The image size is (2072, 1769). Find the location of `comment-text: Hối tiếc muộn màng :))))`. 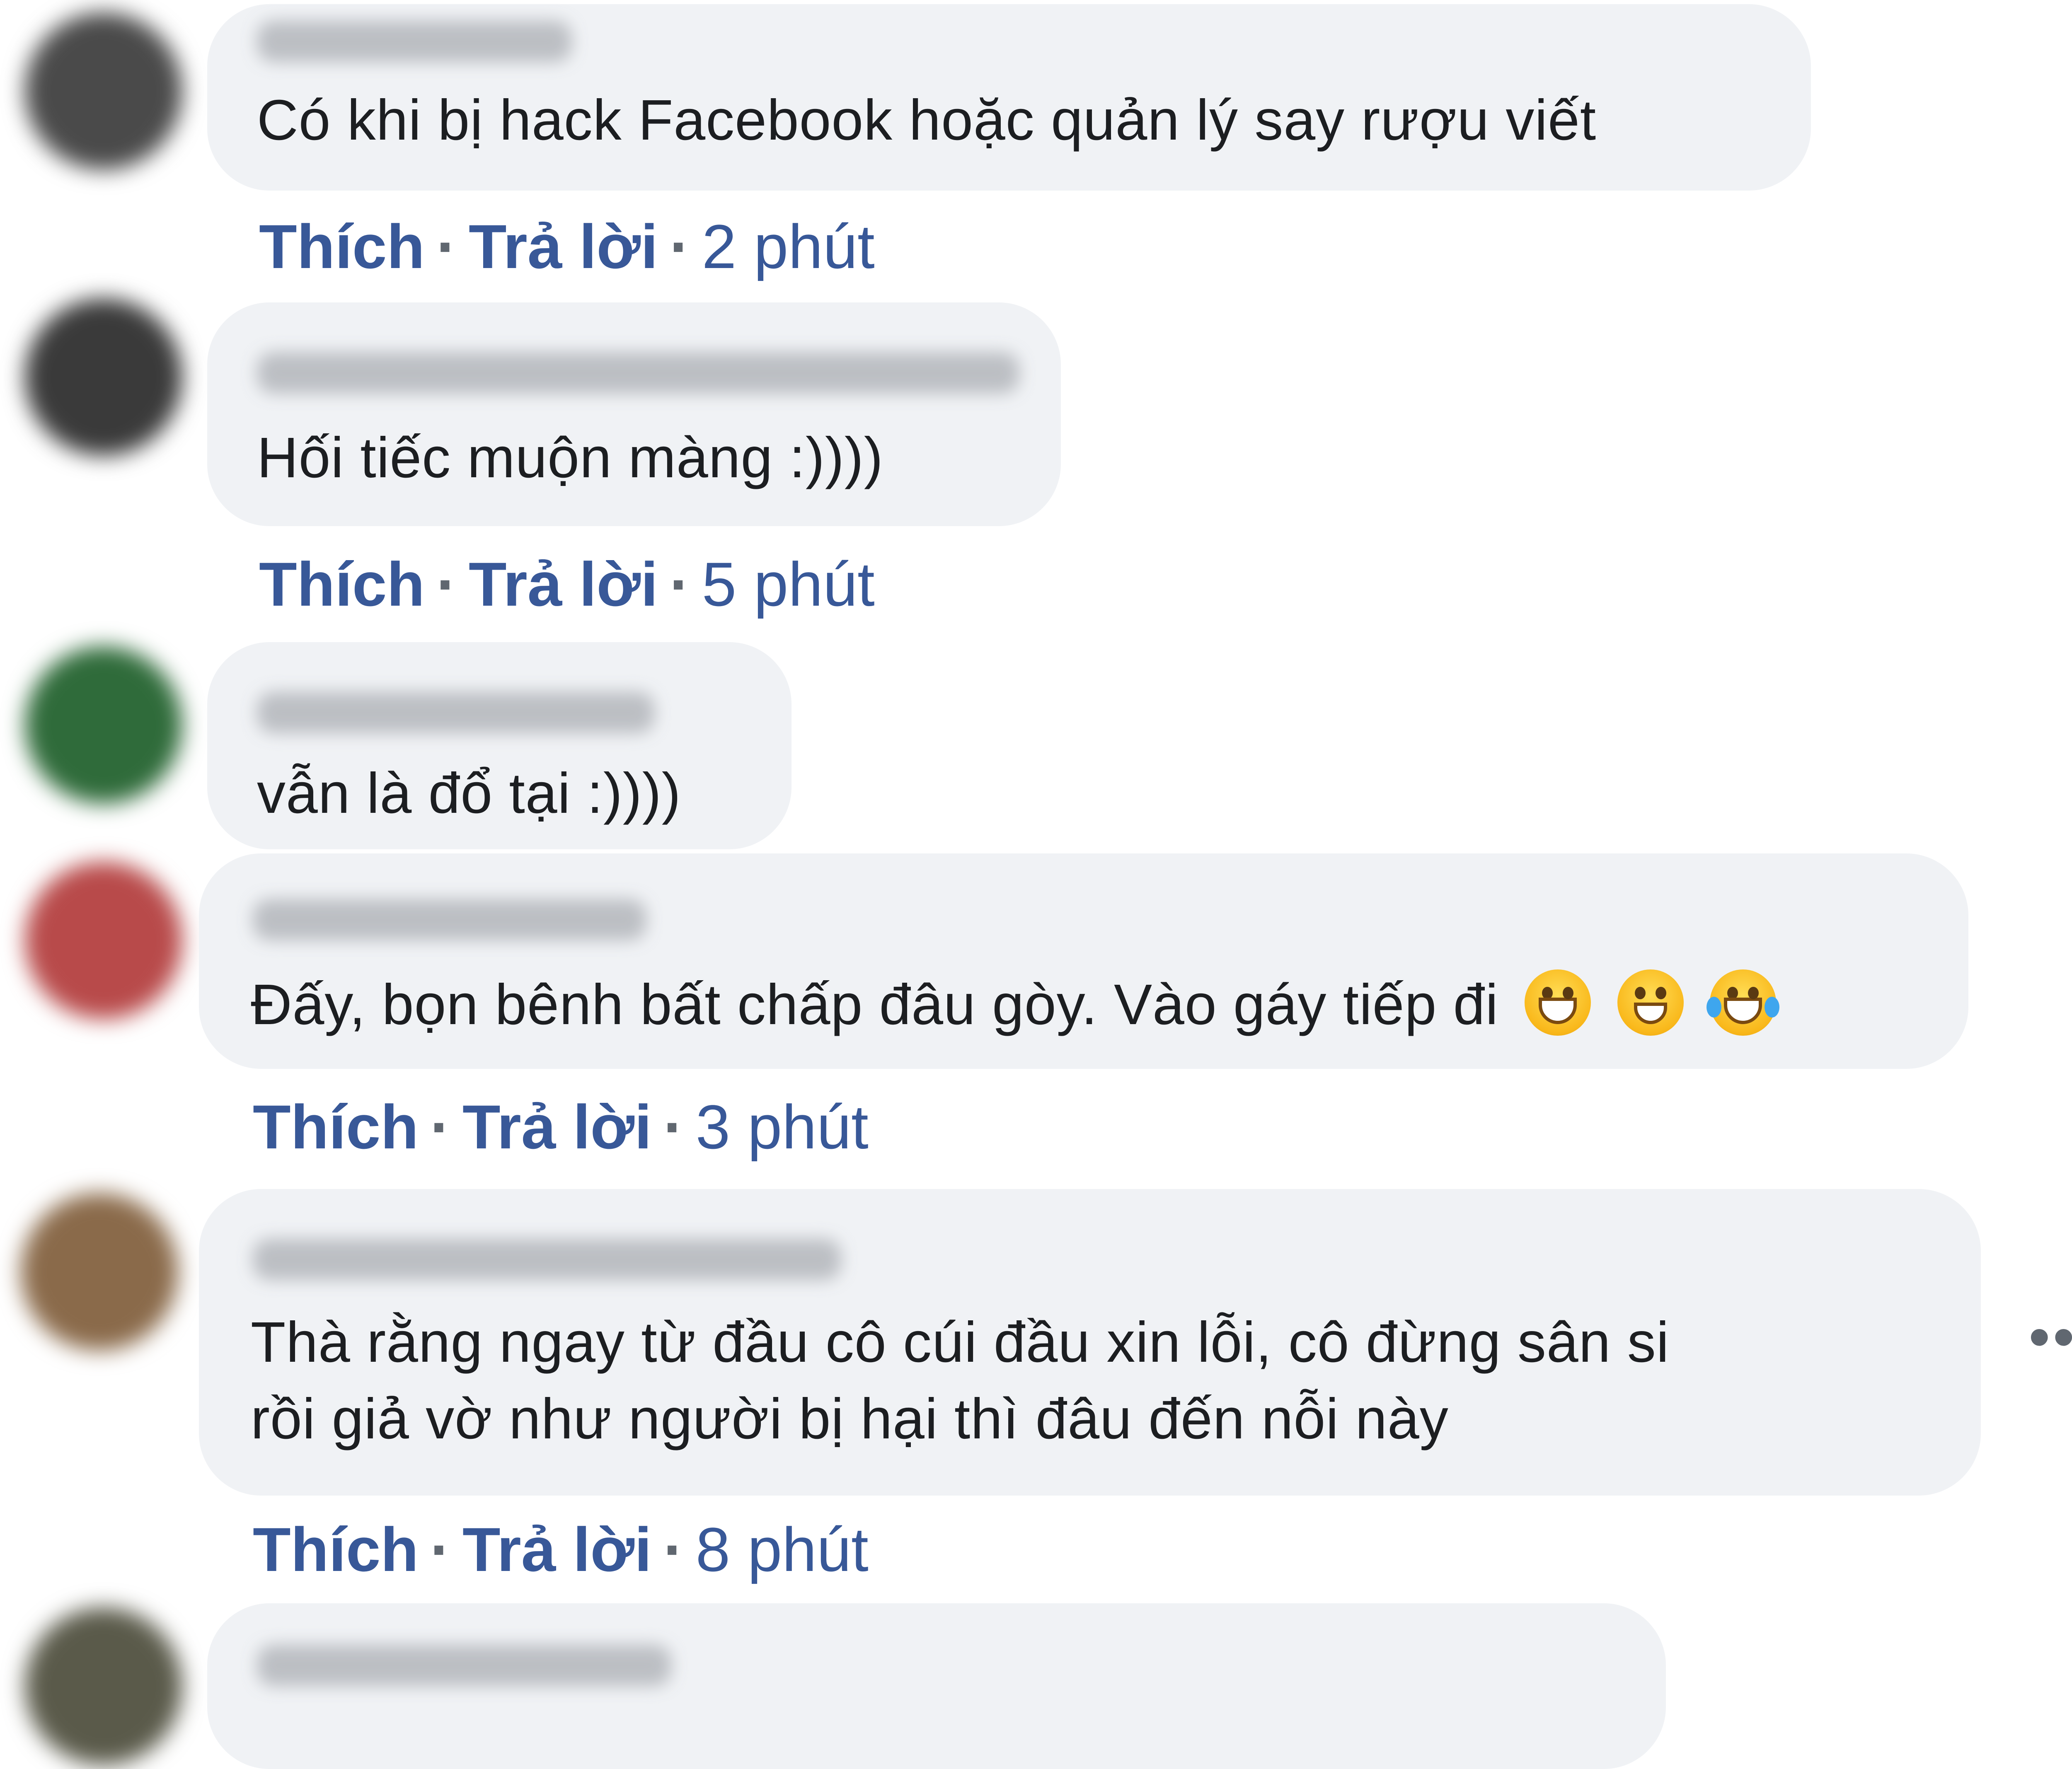

comment-text: Hối tiếc muộn màng :)))) is located at coordinates (570, 458).